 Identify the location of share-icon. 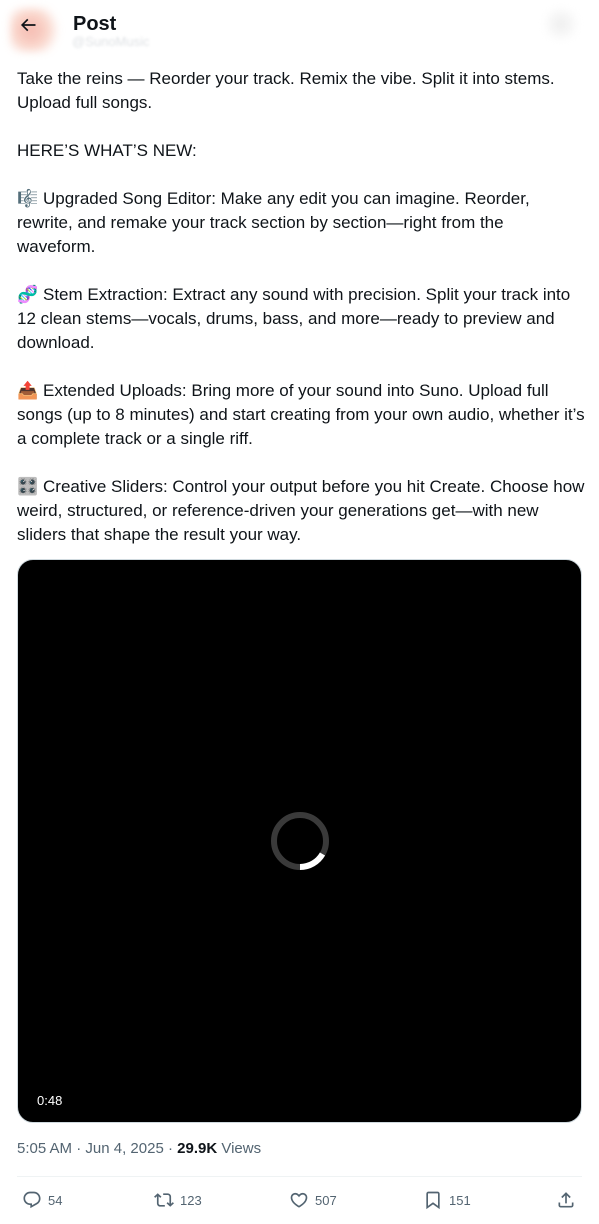
(566, 1200).